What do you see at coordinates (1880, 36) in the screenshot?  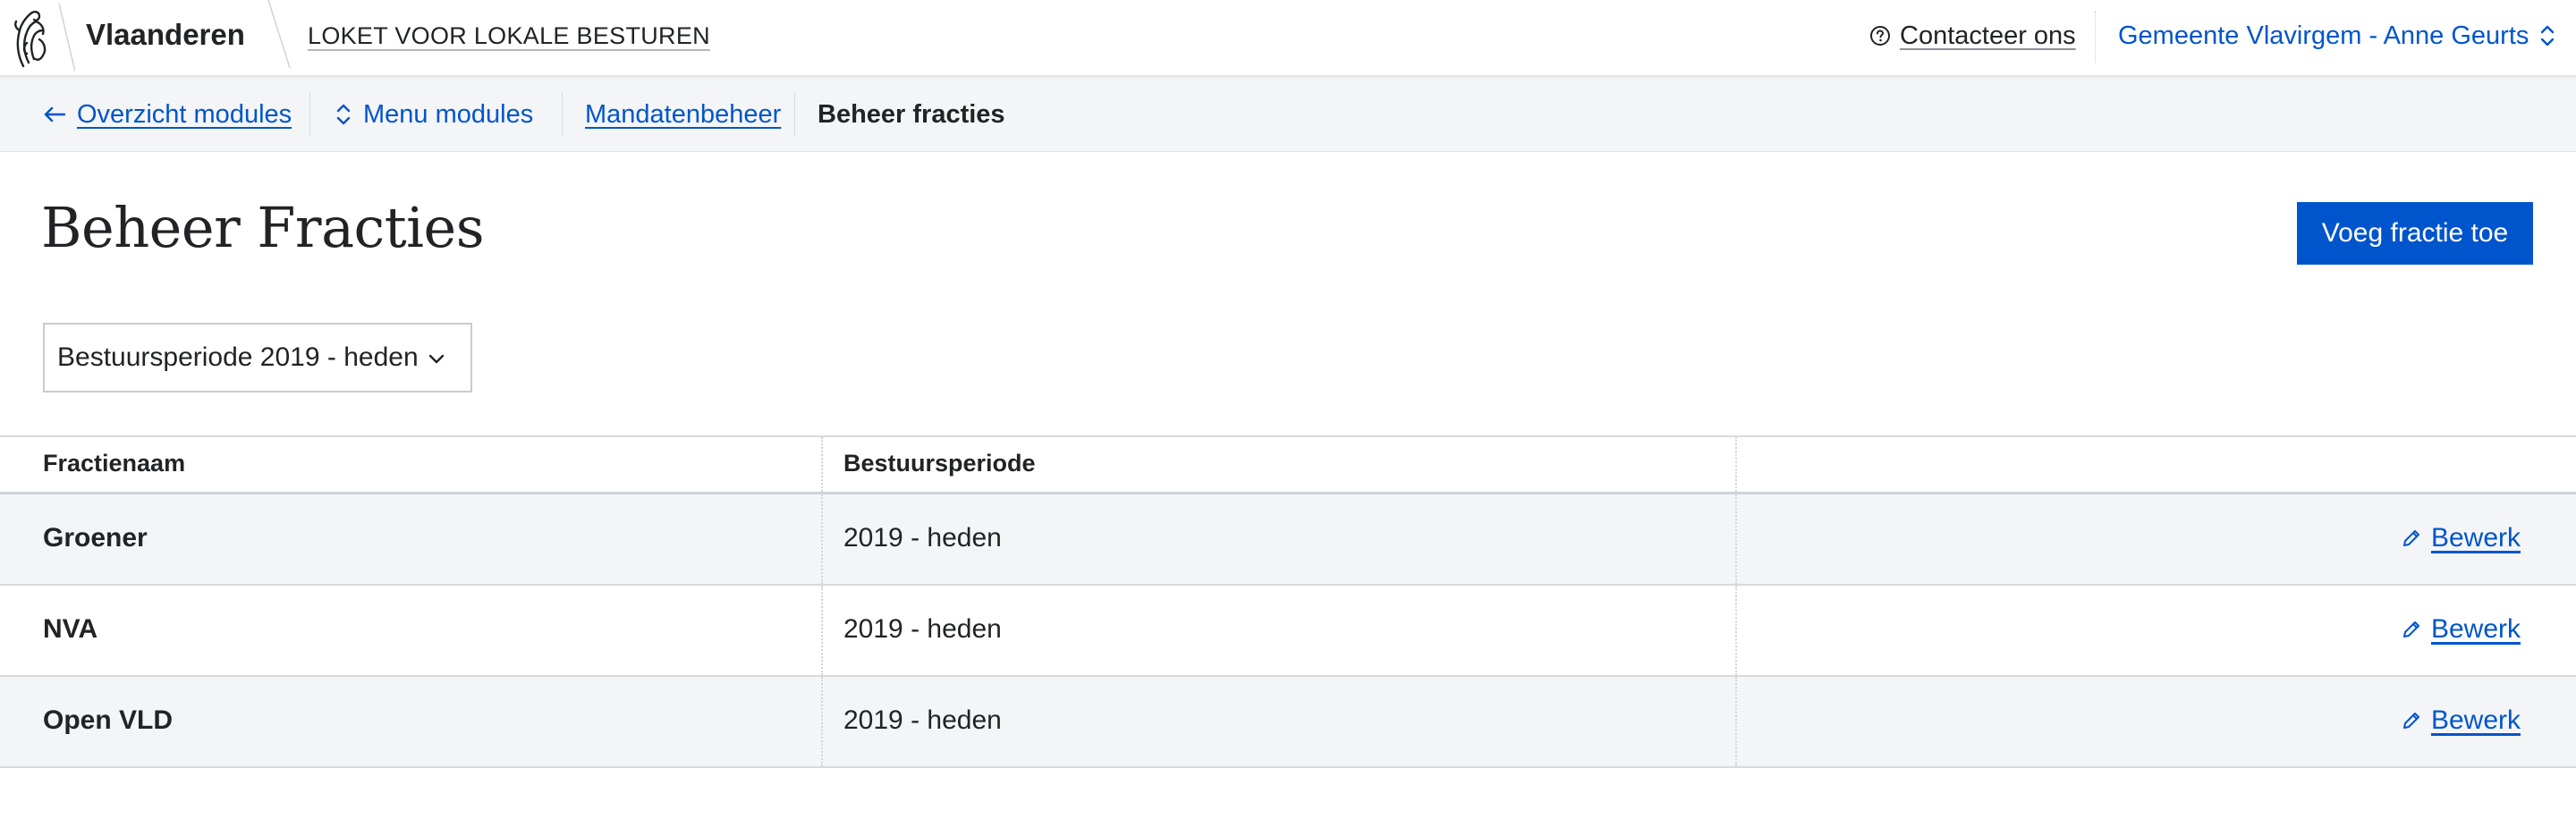 I see `question-circle-icon` at bounding box center [1880, 36].